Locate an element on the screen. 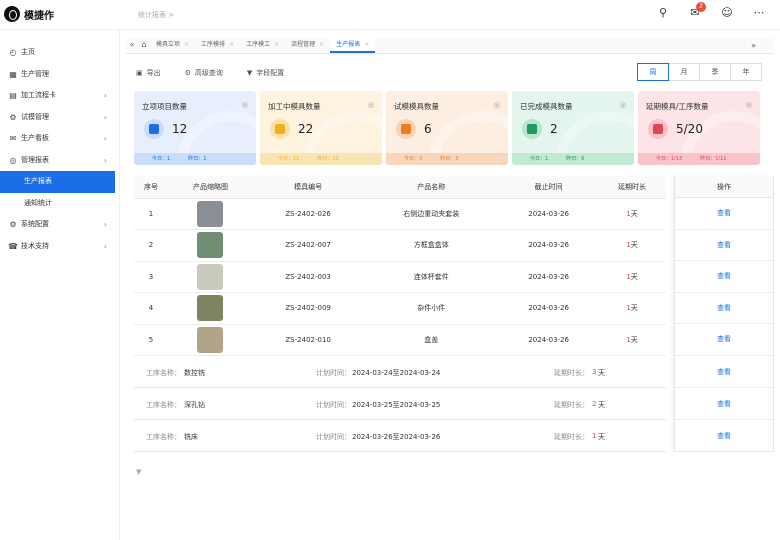 This screenshot has height=540, width=780. stat-card: 延期模具/工序数量 ◎ 5/20 今日：1/13 昨日：1/11 is located at coordinates (699, 128).